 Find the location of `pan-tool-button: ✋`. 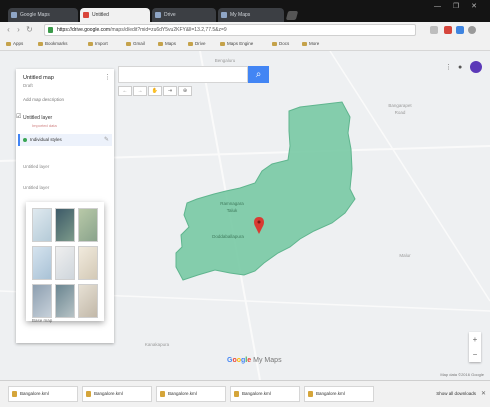

pan-tool-button: ✋ is located at coordinates (155, 91).